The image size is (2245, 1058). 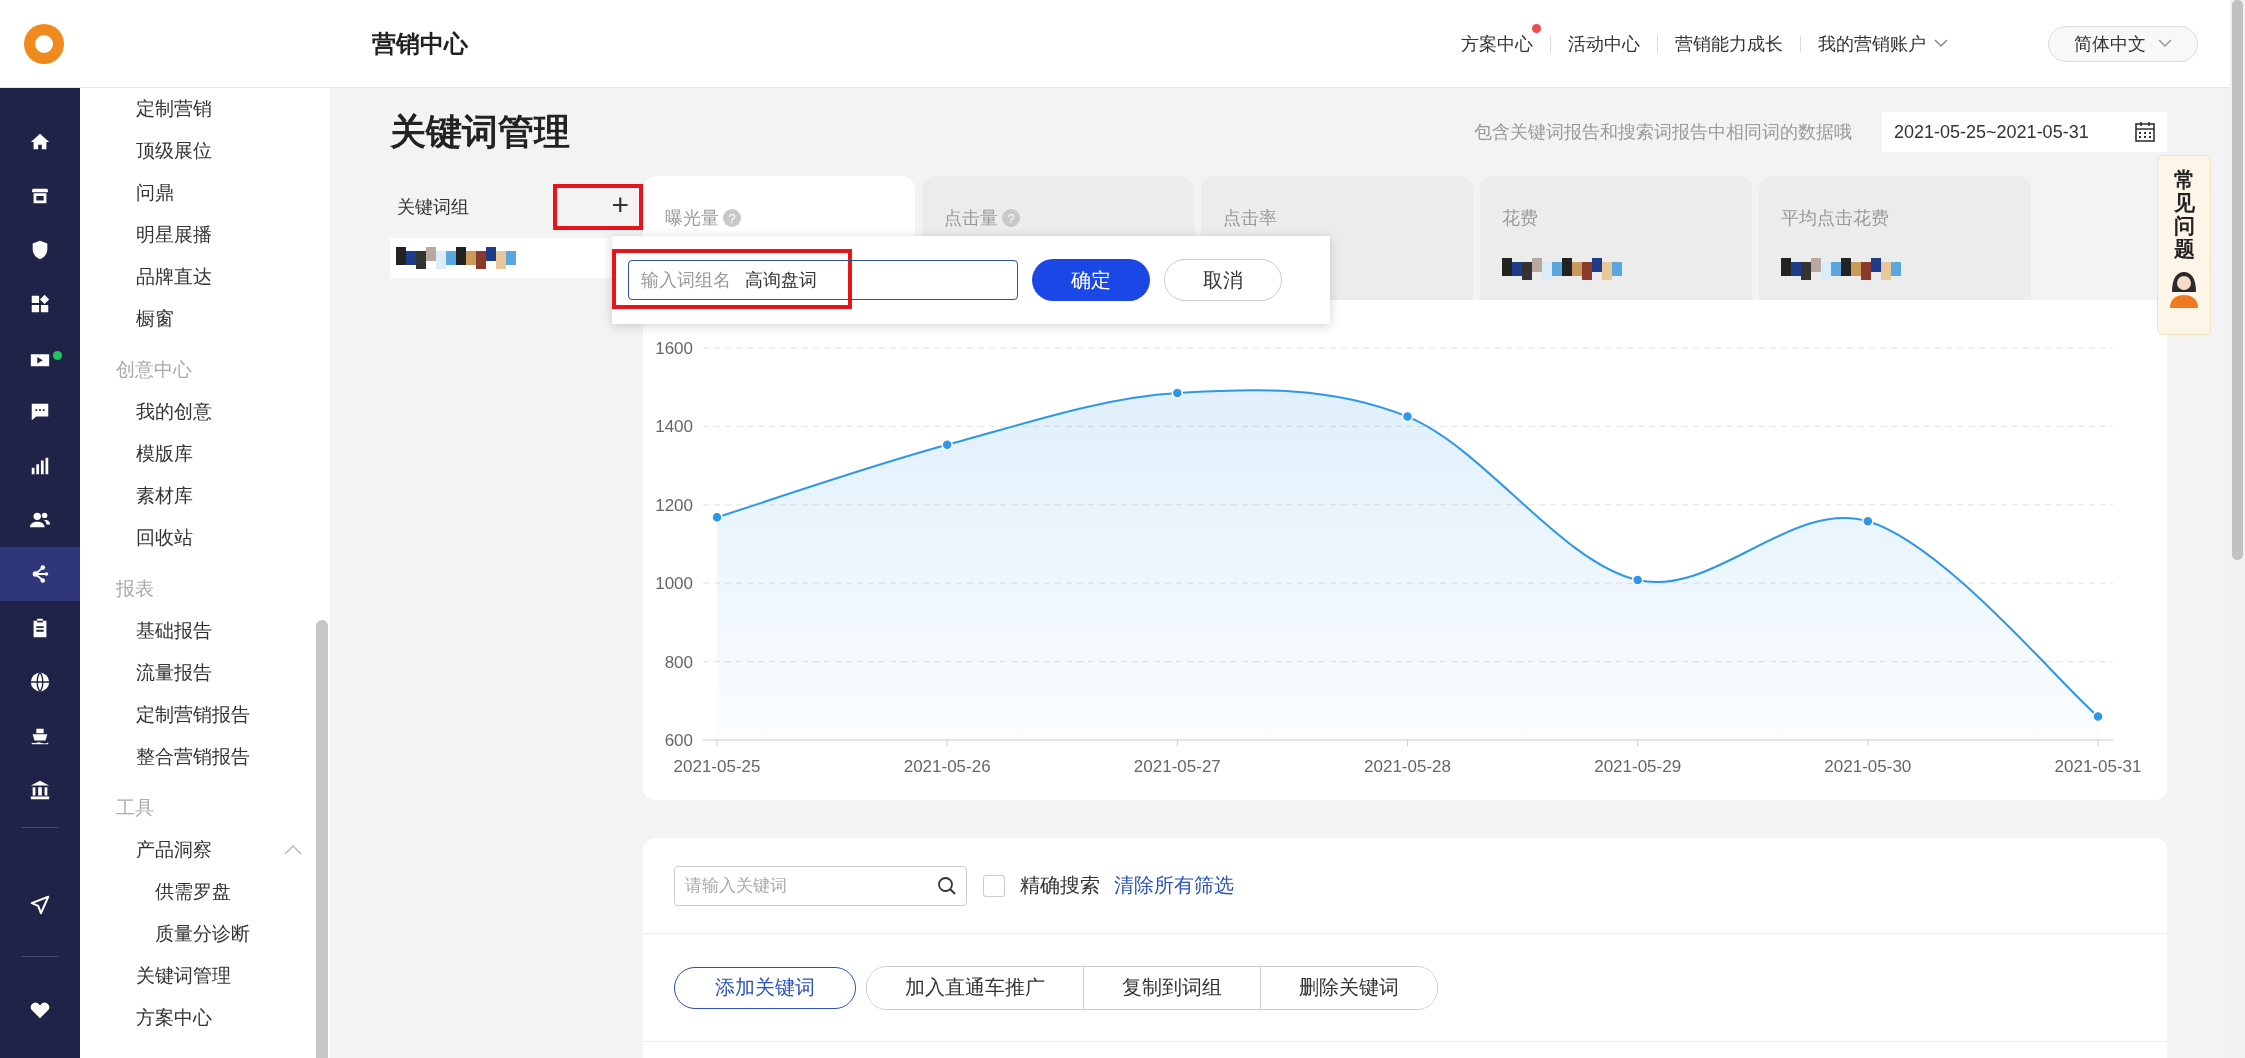 What do you see at coordinates (678, 662) in the screenshot?
I see `y-tick-label: 800` at bounding box center [678, 662].